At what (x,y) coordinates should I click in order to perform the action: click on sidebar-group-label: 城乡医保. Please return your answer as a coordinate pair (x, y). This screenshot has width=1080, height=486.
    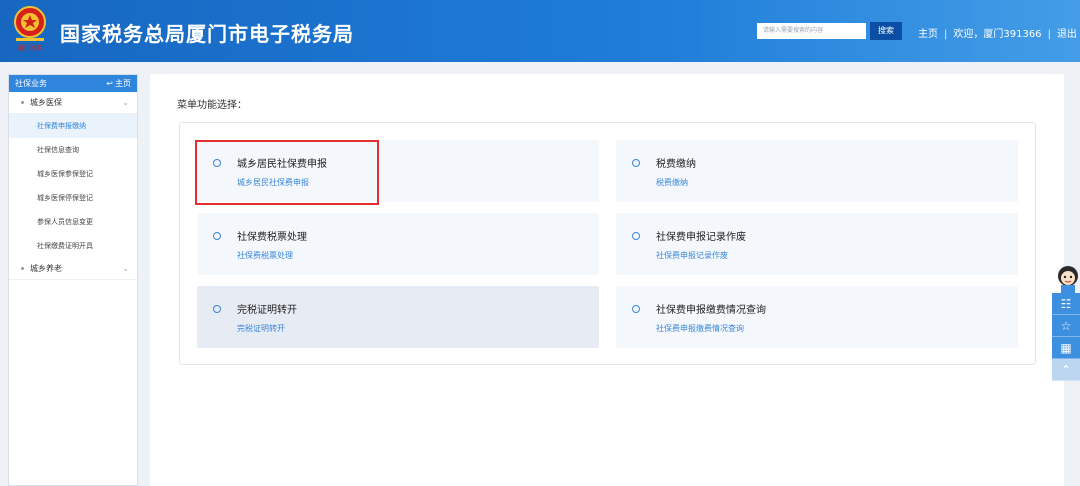
    Looking at the image, I should click on (46, 102).